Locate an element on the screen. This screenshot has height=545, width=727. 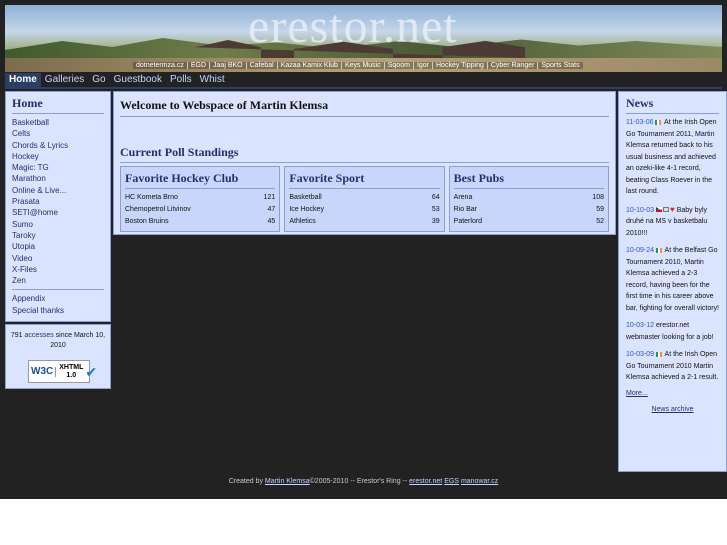
sidebar-item-zen: Zen is located at coordinates (58, 280).